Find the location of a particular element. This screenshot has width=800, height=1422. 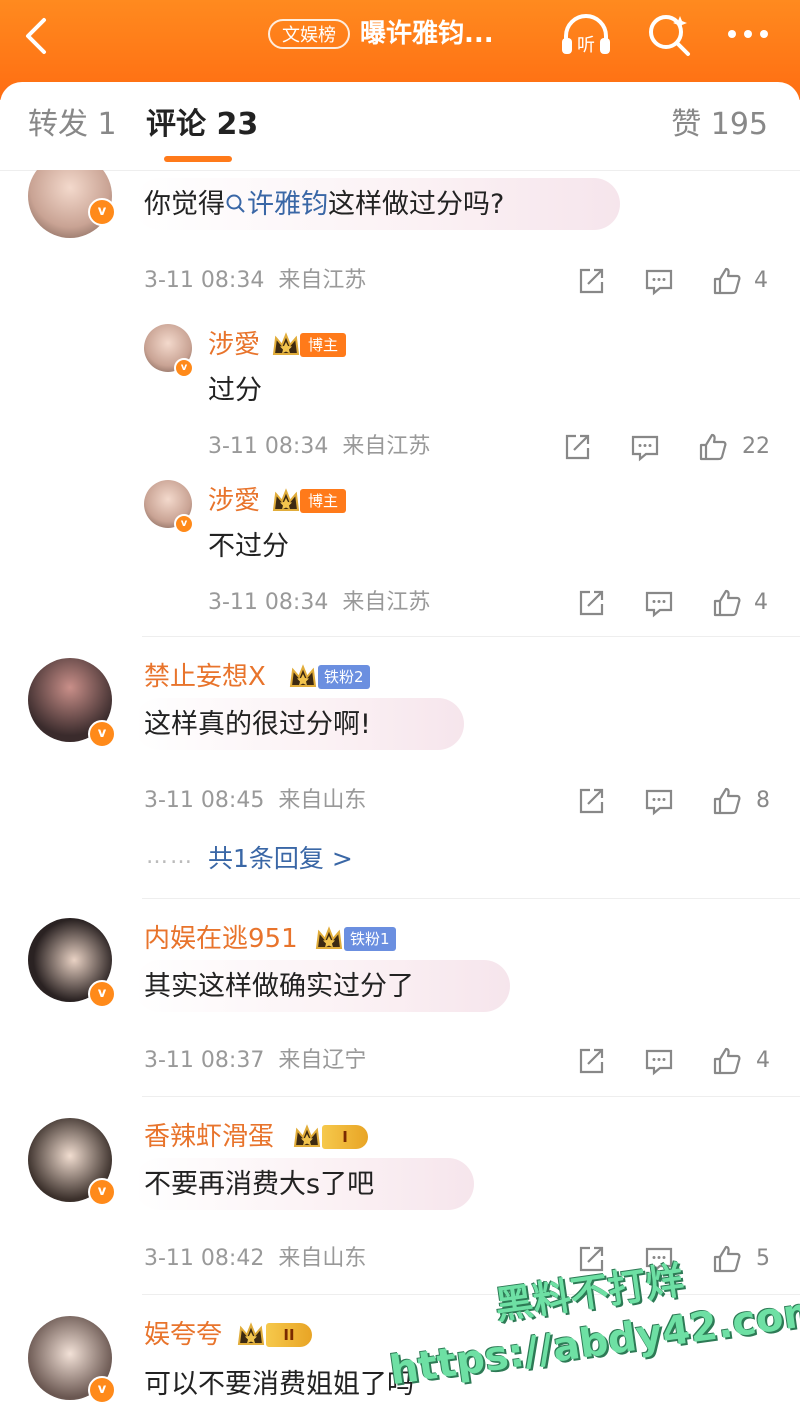

active-tab-indicator is located at coordinates (198, 159).